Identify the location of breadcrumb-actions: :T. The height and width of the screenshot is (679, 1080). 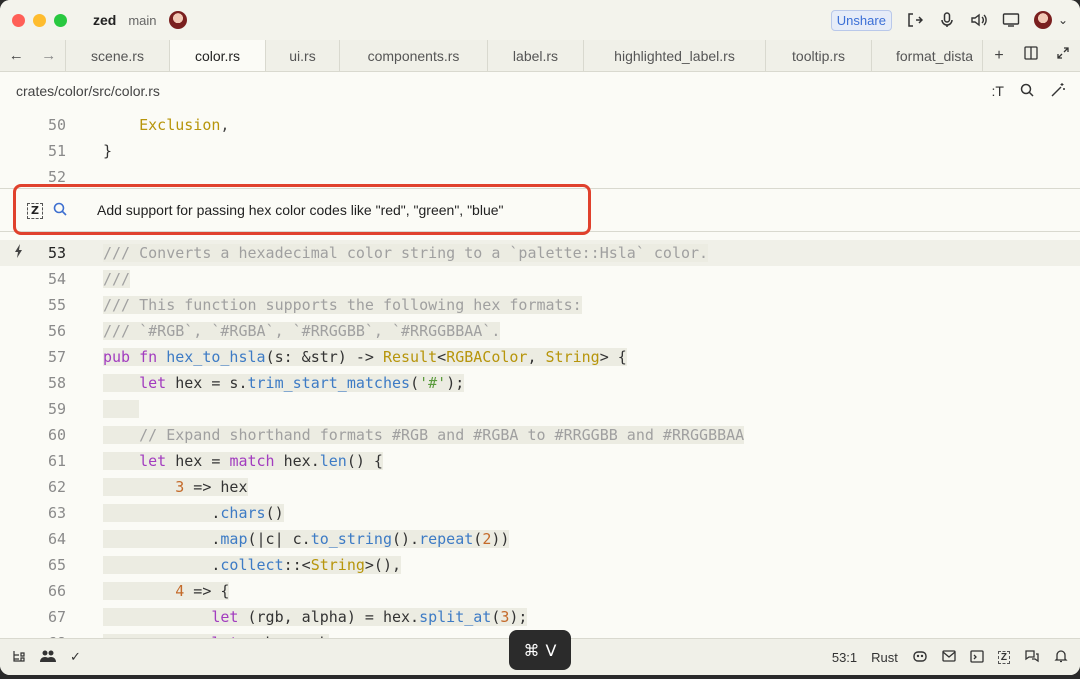
(1029, 91).